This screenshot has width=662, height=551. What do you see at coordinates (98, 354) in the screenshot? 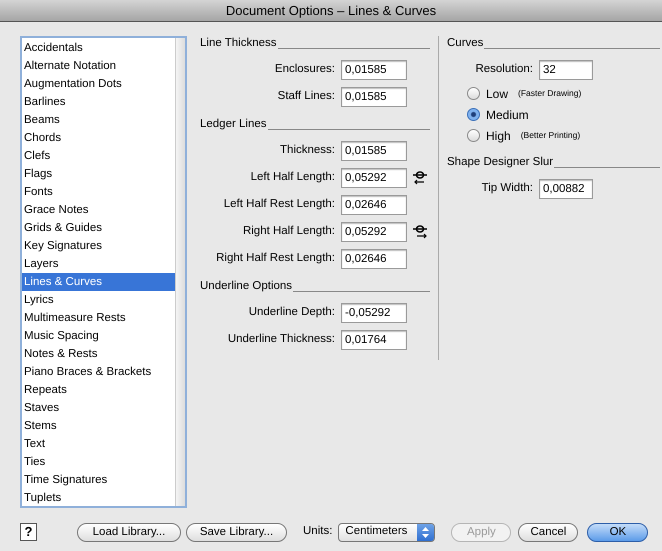
I see `category-item: Notes & Rests` at bounding box center [98, 354].